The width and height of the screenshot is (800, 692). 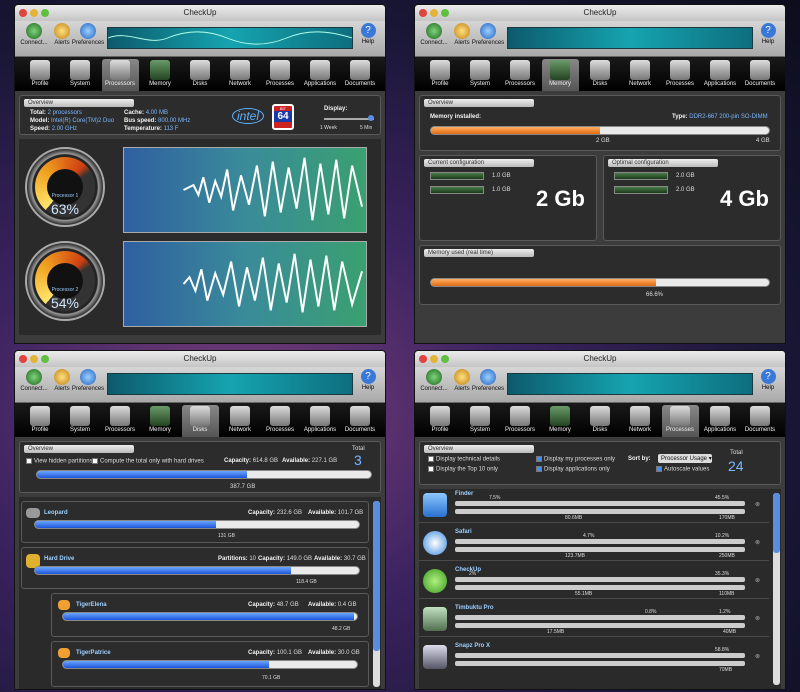 What do you see at coordinates (349, 118) in the screenshot?
I see `display-slider` at bounding box center [349, 118].